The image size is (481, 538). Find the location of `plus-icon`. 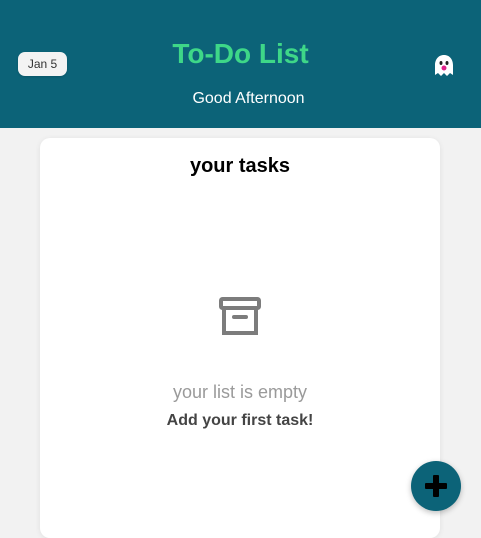

plus-icon is located at coordinates (436, 486).